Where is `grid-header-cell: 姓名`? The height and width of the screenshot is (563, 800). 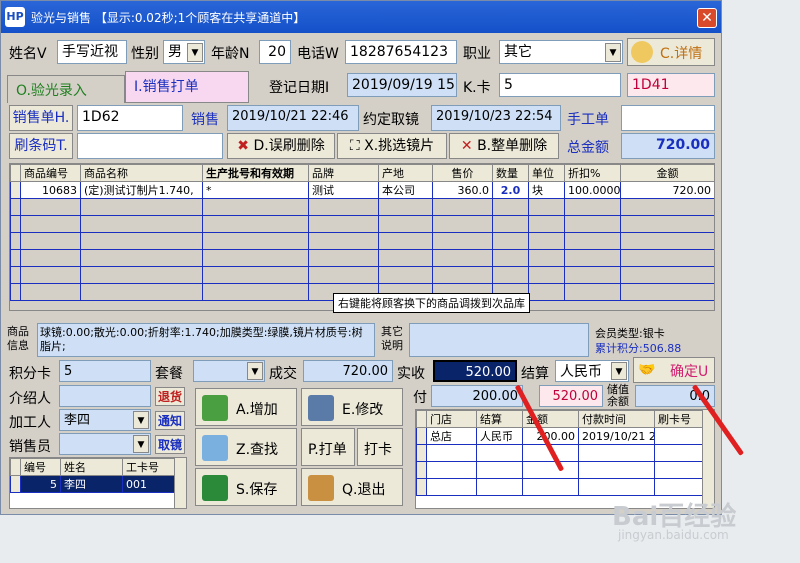
grid-header-cell: 姓名 is located at coordinates (91, 467).